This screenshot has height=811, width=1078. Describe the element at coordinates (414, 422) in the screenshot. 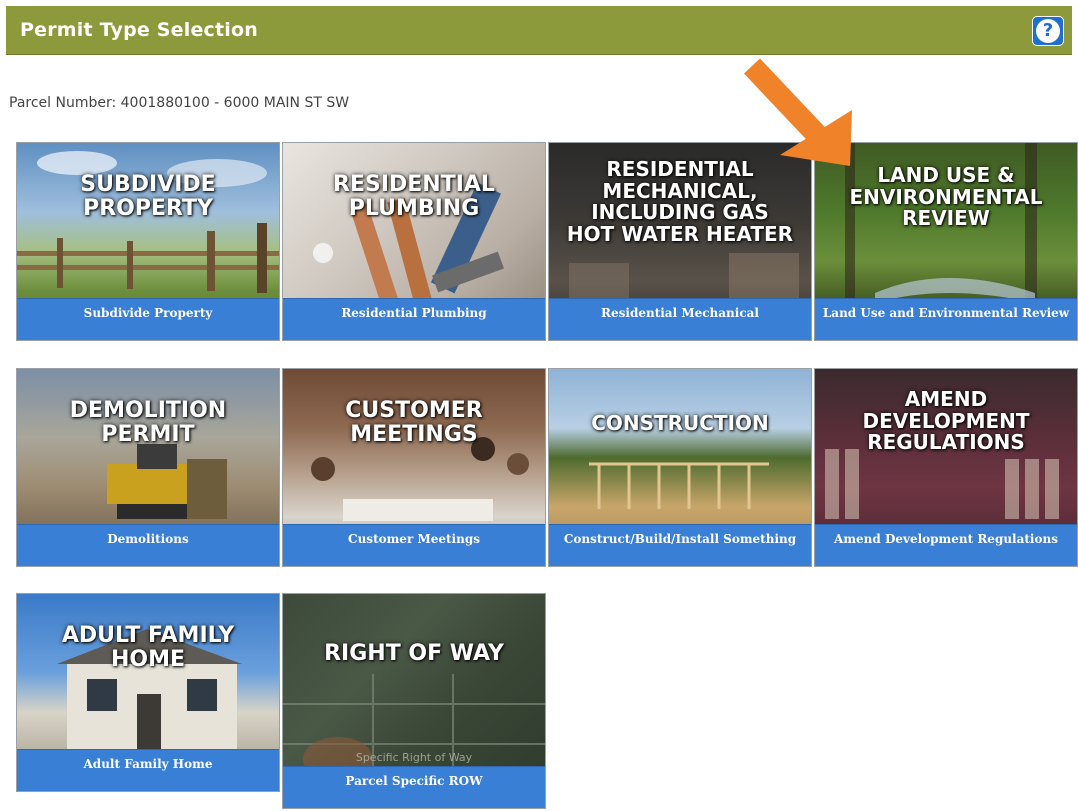

I see `tile-heading: CUSTOMER MEETINGS` at that location.